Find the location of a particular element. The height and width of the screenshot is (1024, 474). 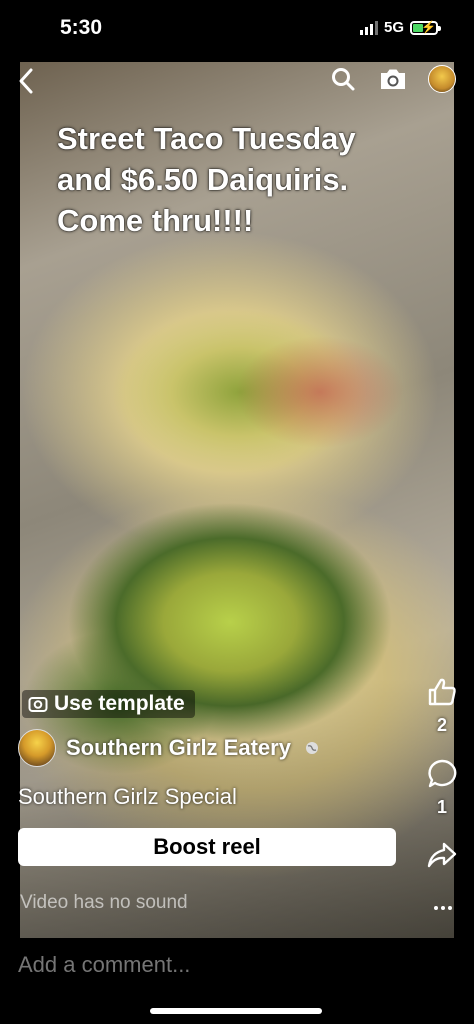

action-rail: 2 1 is located at coordinates (442, 775).